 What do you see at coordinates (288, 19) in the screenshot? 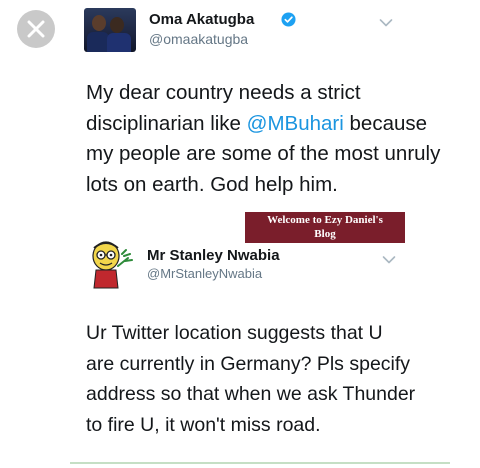
I see `verified-badge-icon` at bounding box center [288, 19].